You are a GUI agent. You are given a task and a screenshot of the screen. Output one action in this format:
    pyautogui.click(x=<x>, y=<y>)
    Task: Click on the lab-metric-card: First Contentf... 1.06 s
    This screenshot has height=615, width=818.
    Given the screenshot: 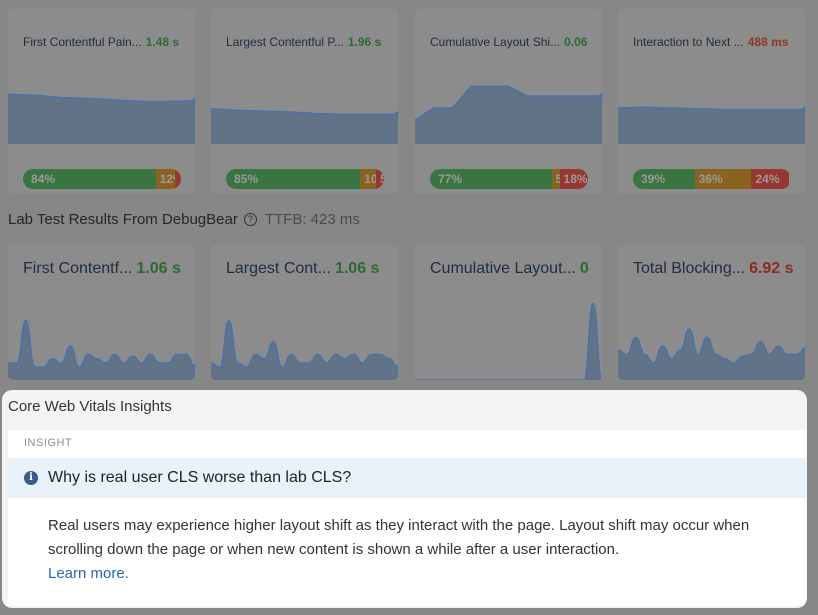 What is the action you would take?
    pyautogui.click(x=101, y=312)
    